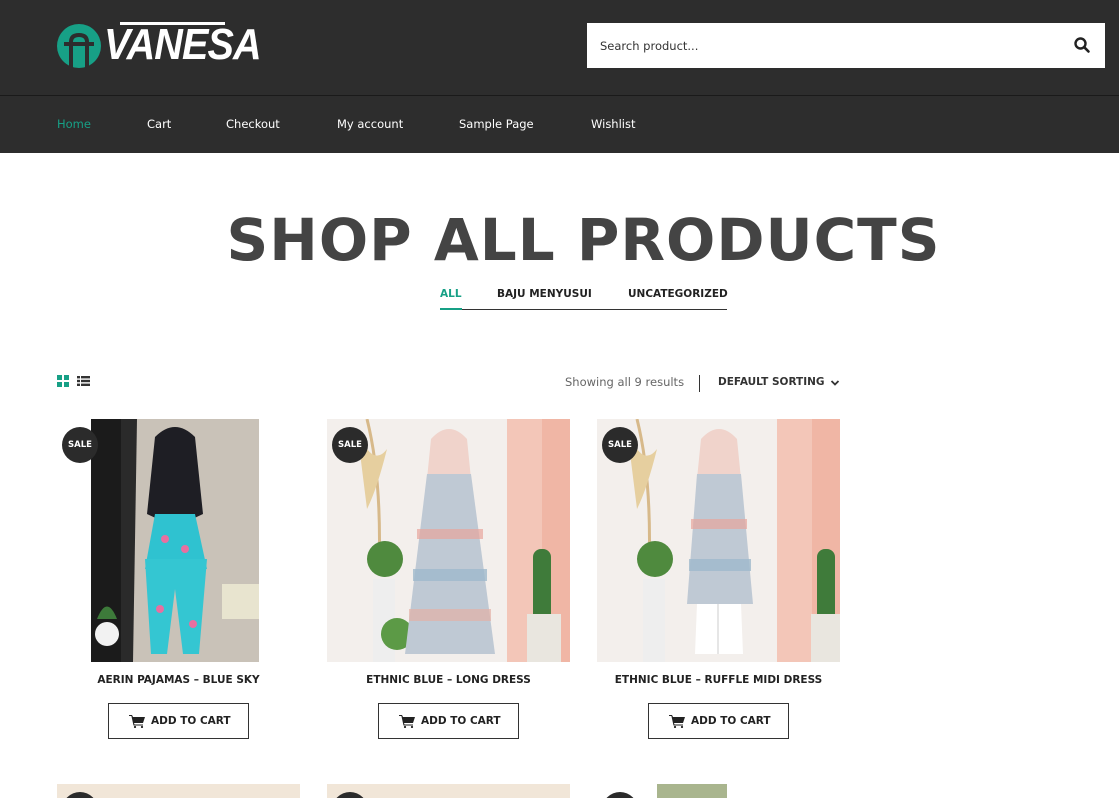 This screenshot has height=798, width=1119. Describe the element at coordinates (74, 124) in the screenshot. I see `nav-item-home: Home` at that location.